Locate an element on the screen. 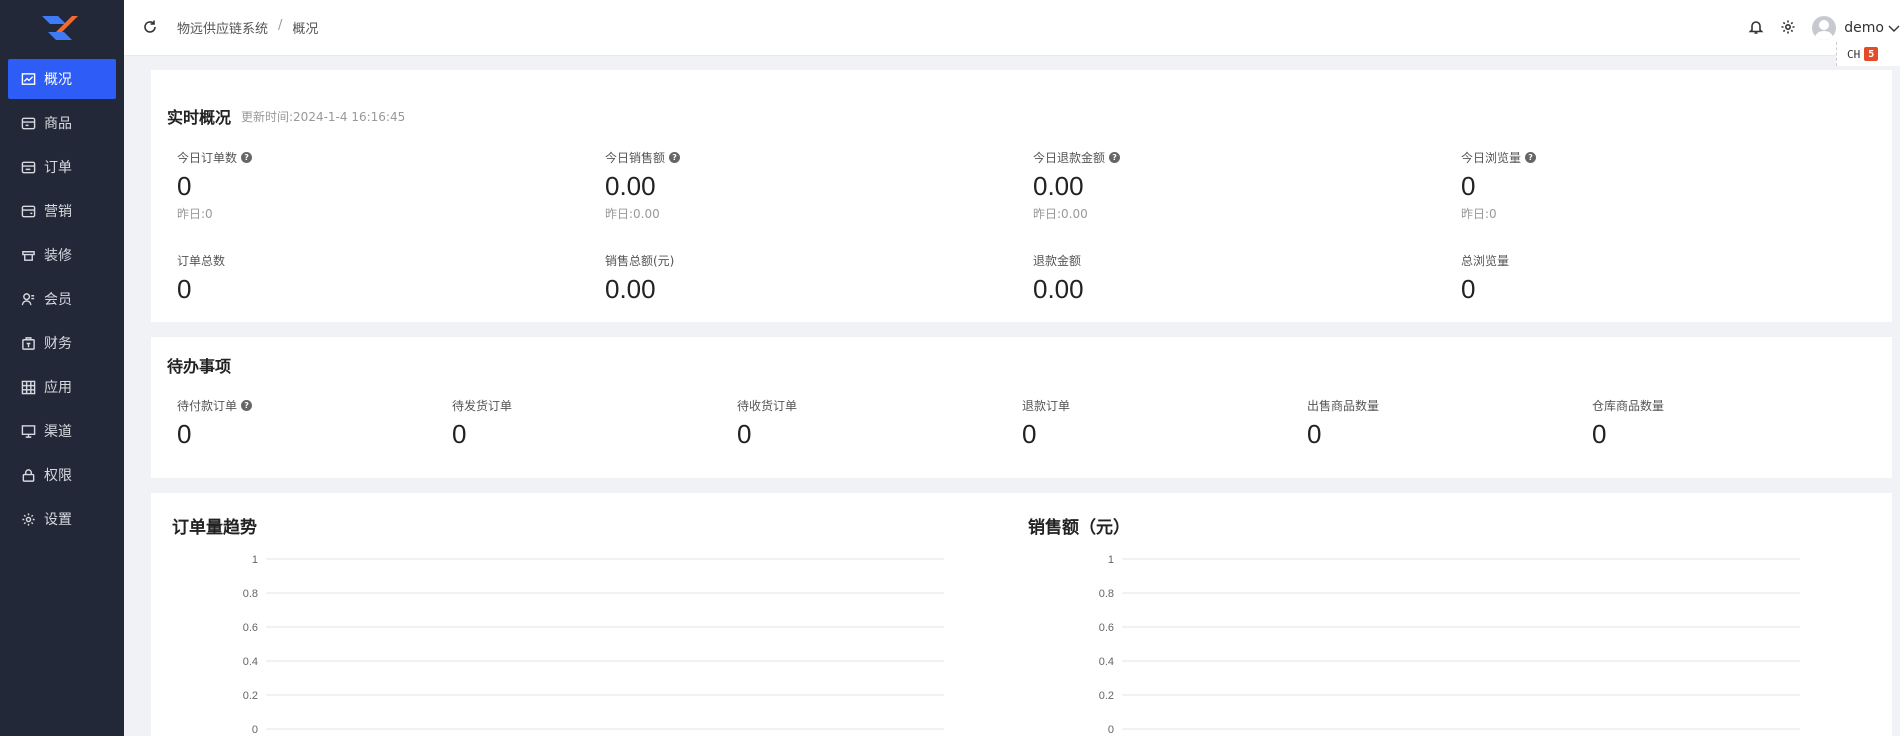  sidebar-item-3: 营销 is located at coordinates (62, 211).